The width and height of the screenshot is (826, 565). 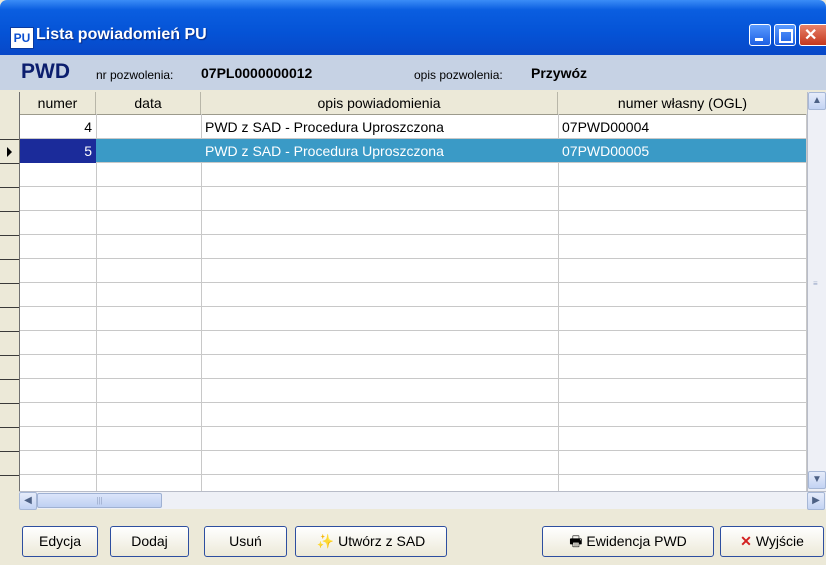 What do you see at coordinates (812, 35) in the screenshot?
I see `close-button` at bounding box center [812, 35].